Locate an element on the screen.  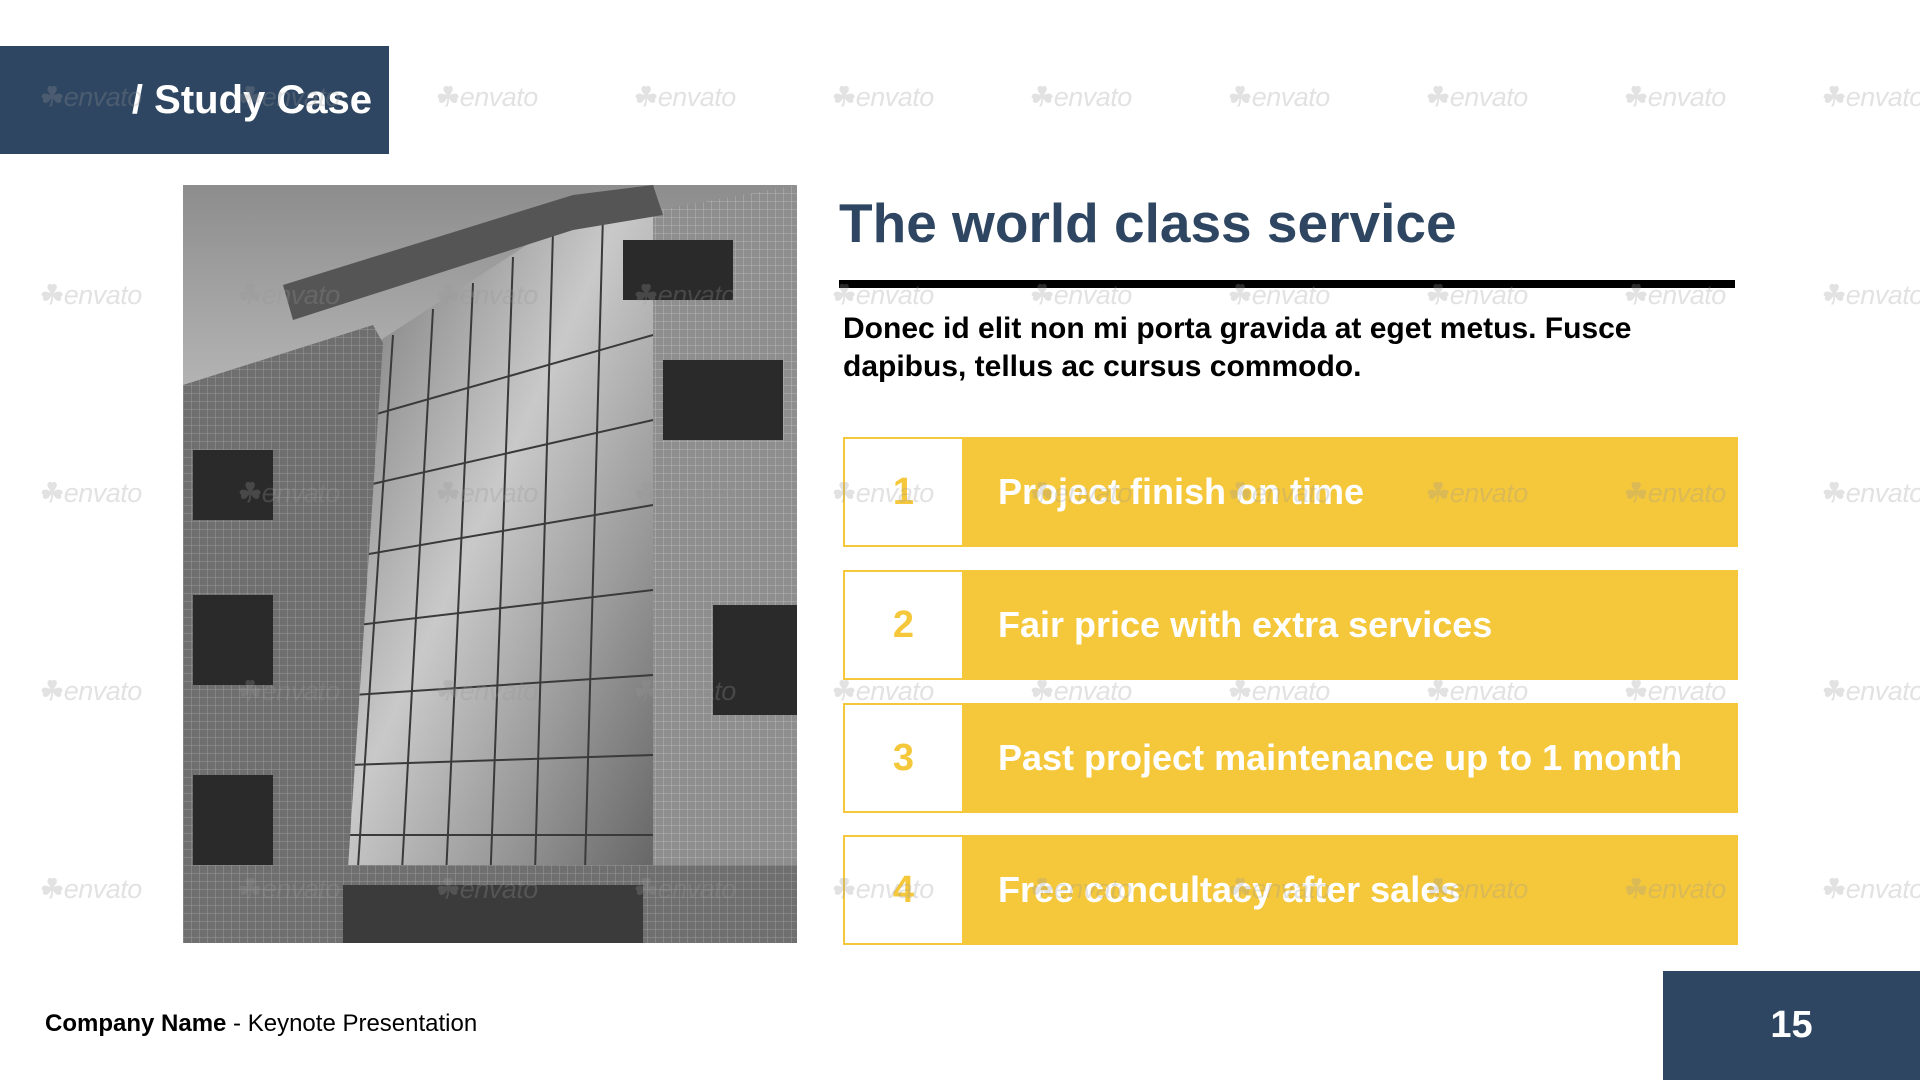
page-number-box: 15 is located at coordinates (1791, 1025).